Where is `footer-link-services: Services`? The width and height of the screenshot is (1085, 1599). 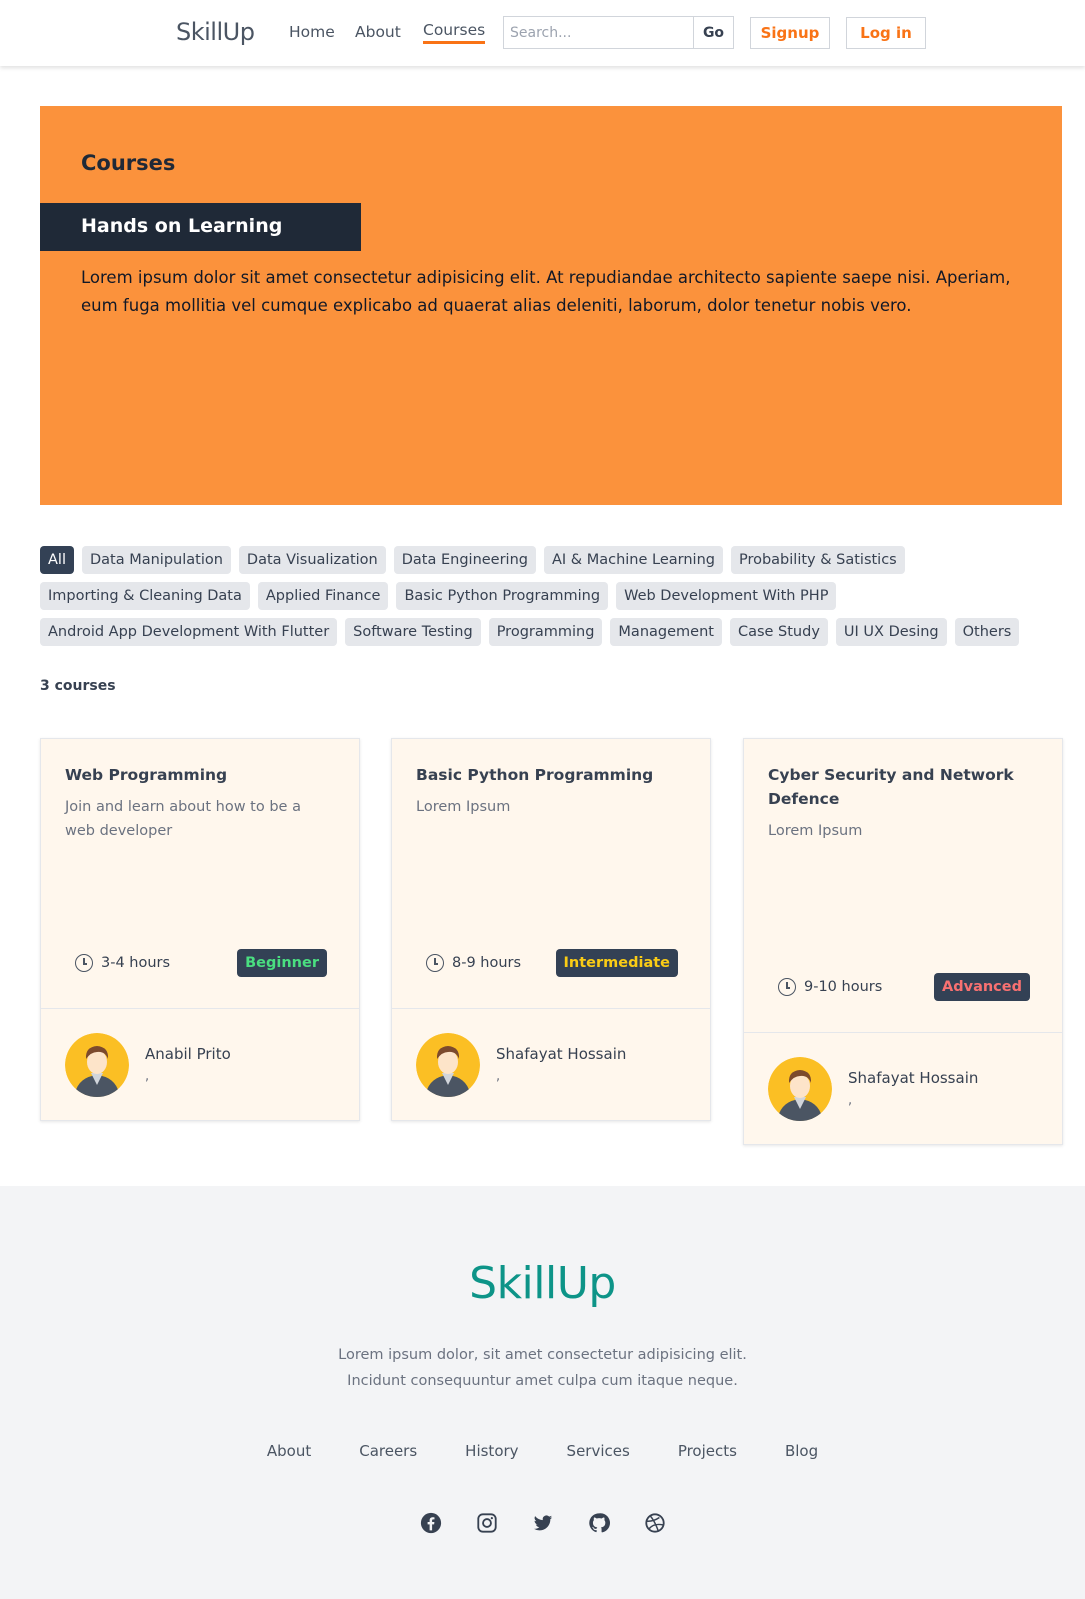
footer-link-services: Services is located at coordinates (598, 1451).